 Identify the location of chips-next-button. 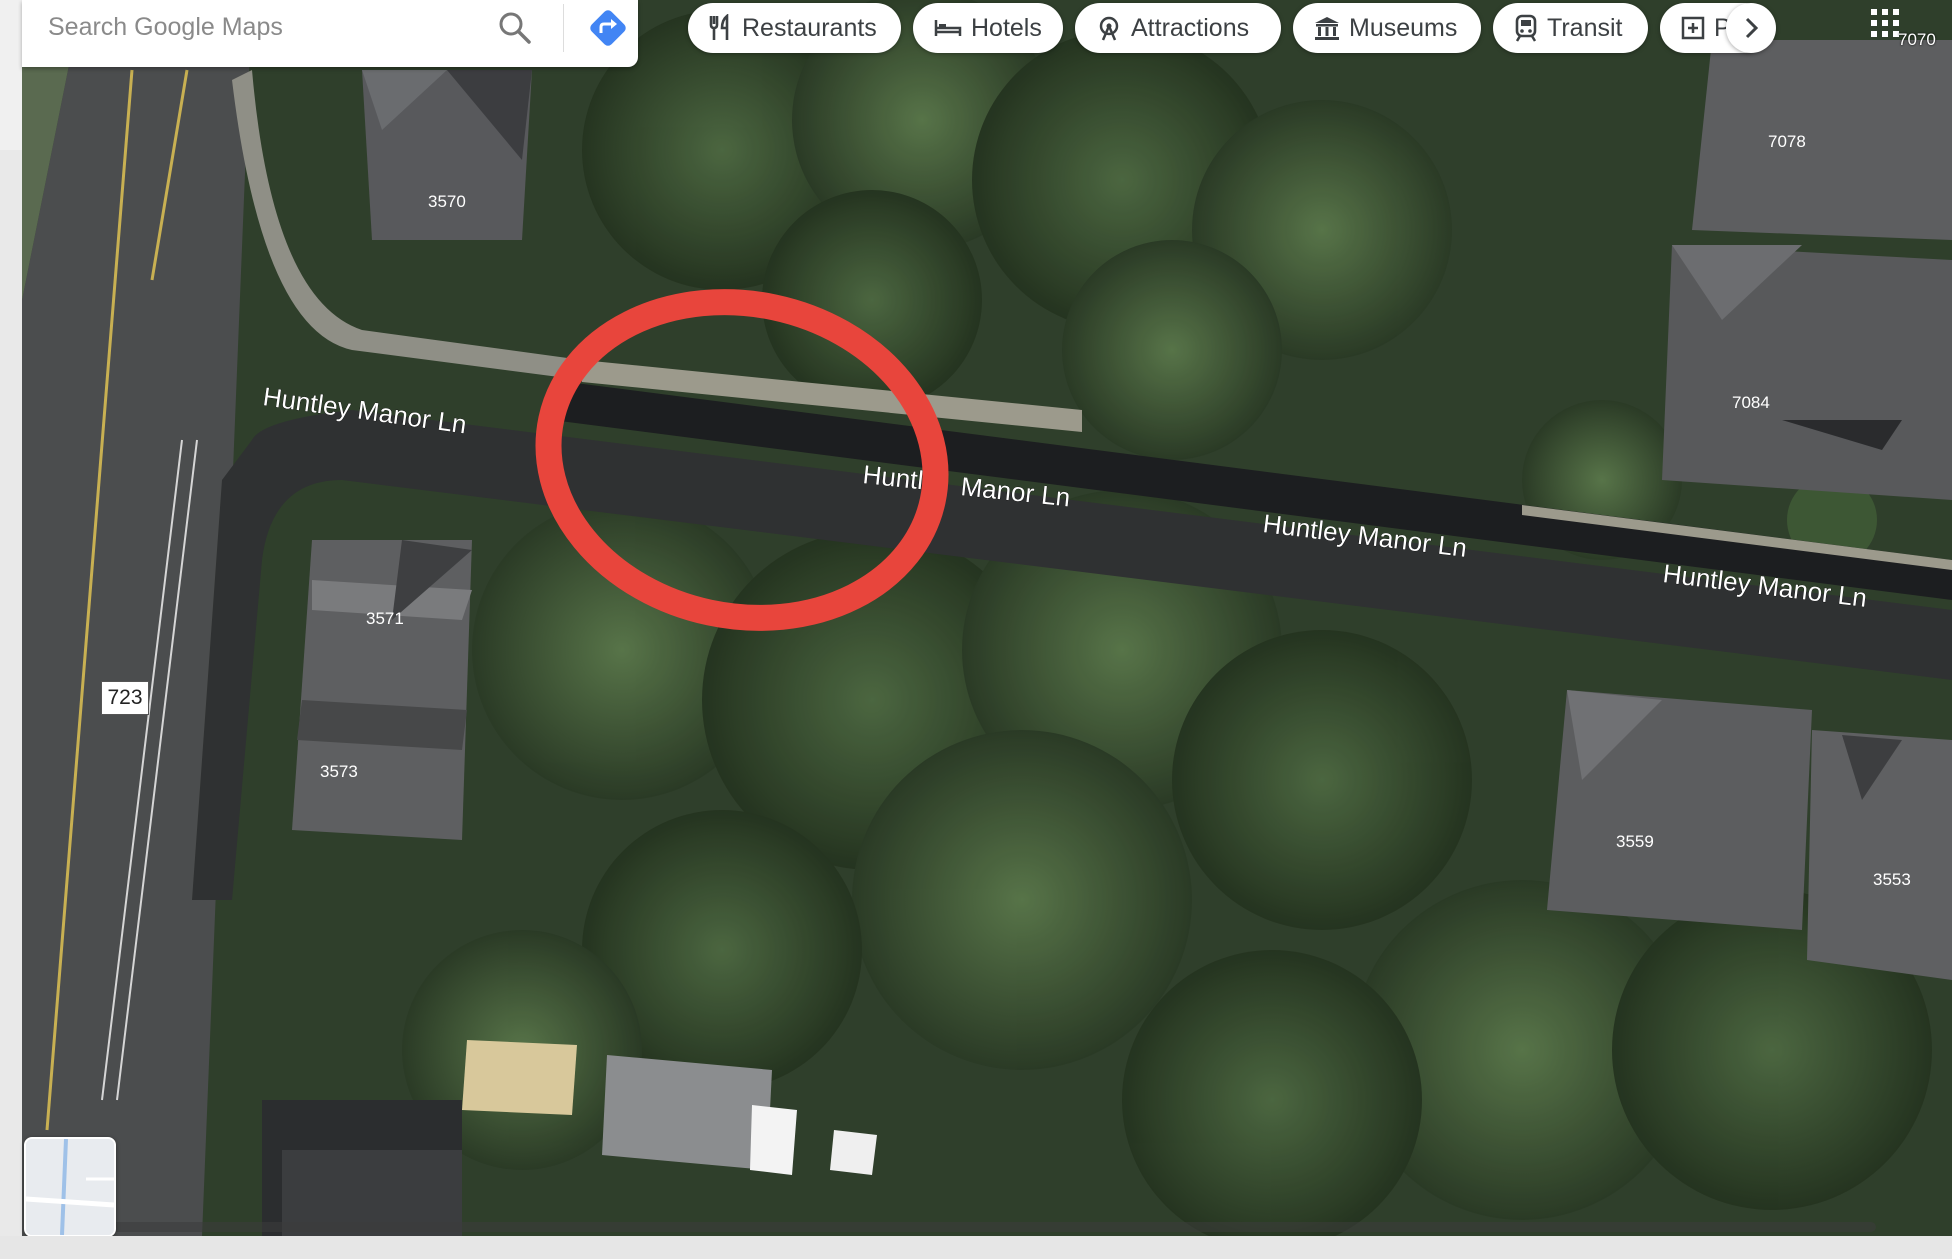
(1751, 28).